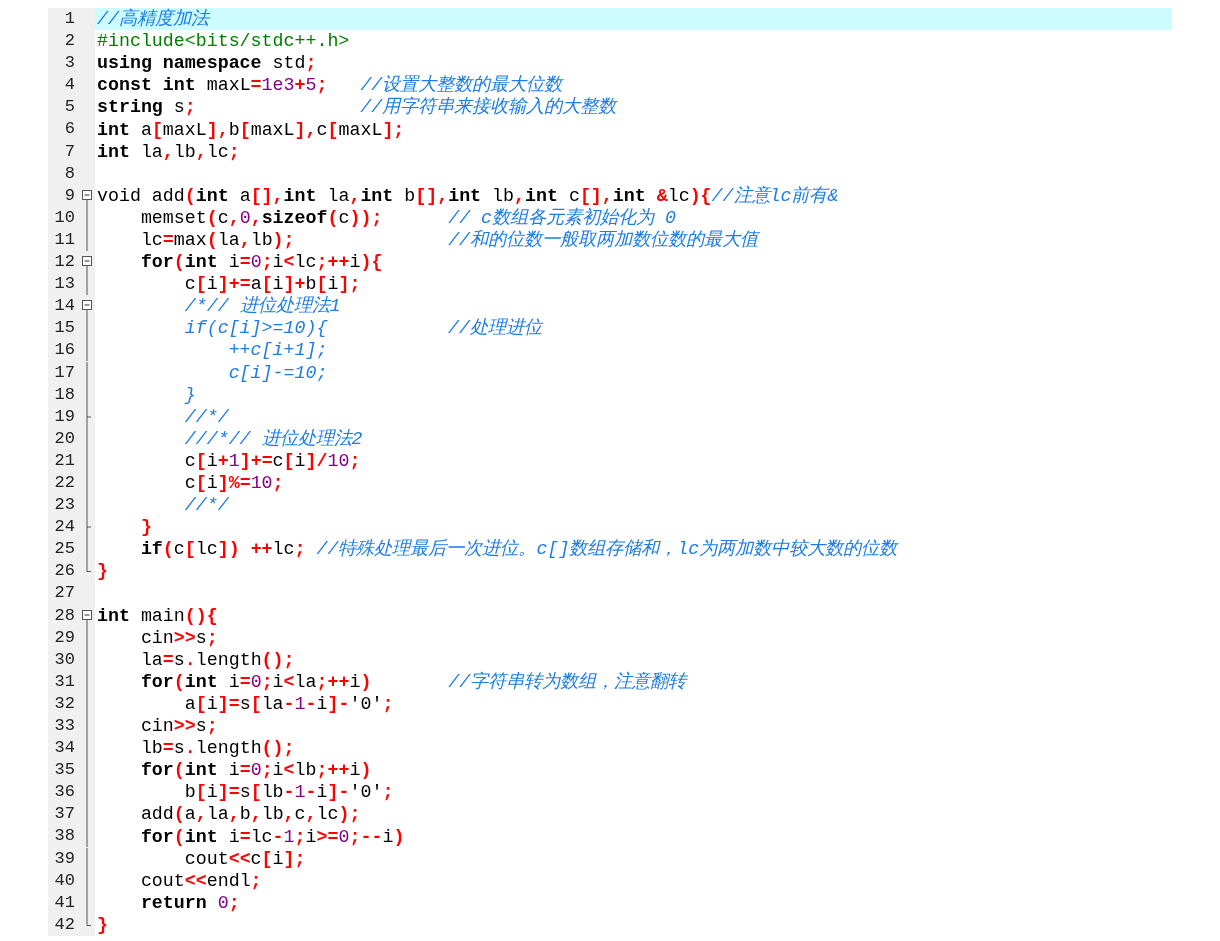 This screenshot has height=941, width=1220. Describe the element at coordinates (64, 659) in the screenshot. I see `line-number: 30` at that location.